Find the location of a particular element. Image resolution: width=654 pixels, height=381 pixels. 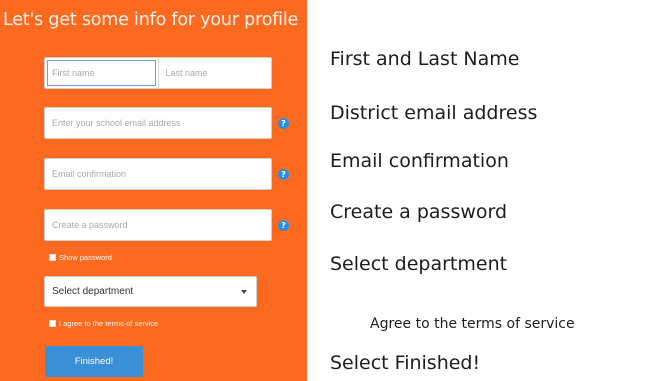

last-name-input is located at coordinates (214, 73).